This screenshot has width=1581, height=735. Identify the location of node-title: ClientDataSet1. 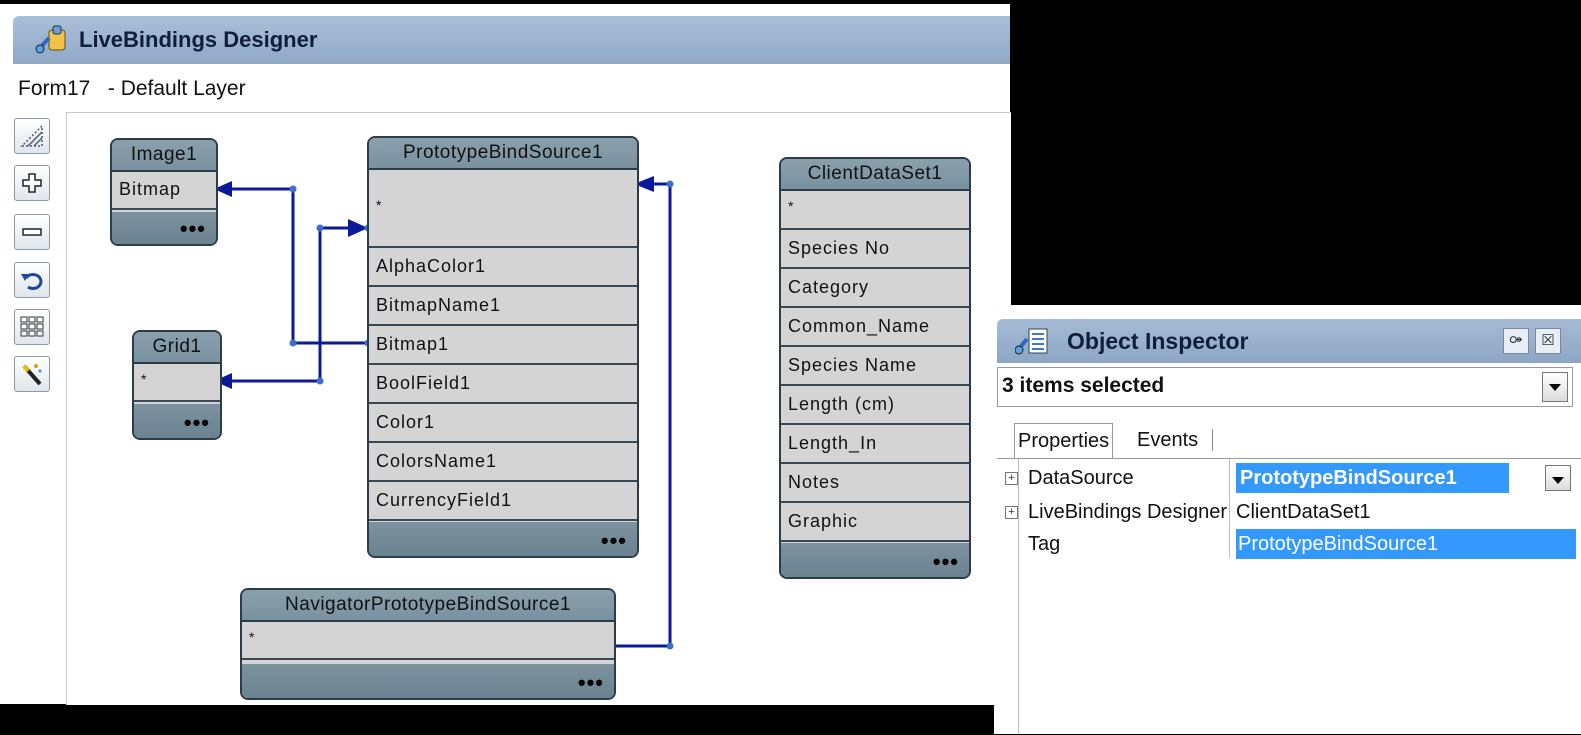
(875, 175).